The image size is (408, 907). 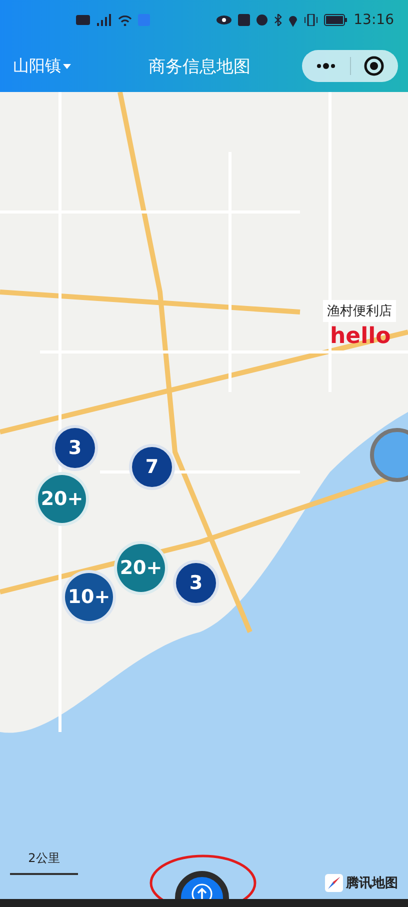 What do you see at coordinates (374, 66) in the screenshot?
I see `target-icon` at bounding box center [374, 66].